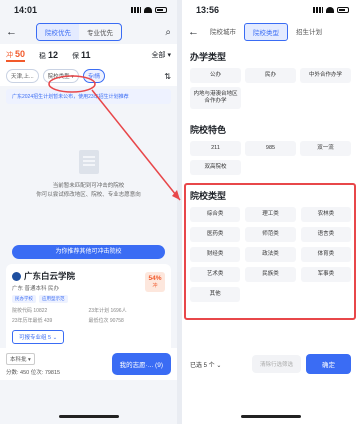  What do you see at coordinates (88, 252) in the screenshot?
I see `recommend-button: 为你推荐其他可冲击院校` at bounding box center [88, 252].